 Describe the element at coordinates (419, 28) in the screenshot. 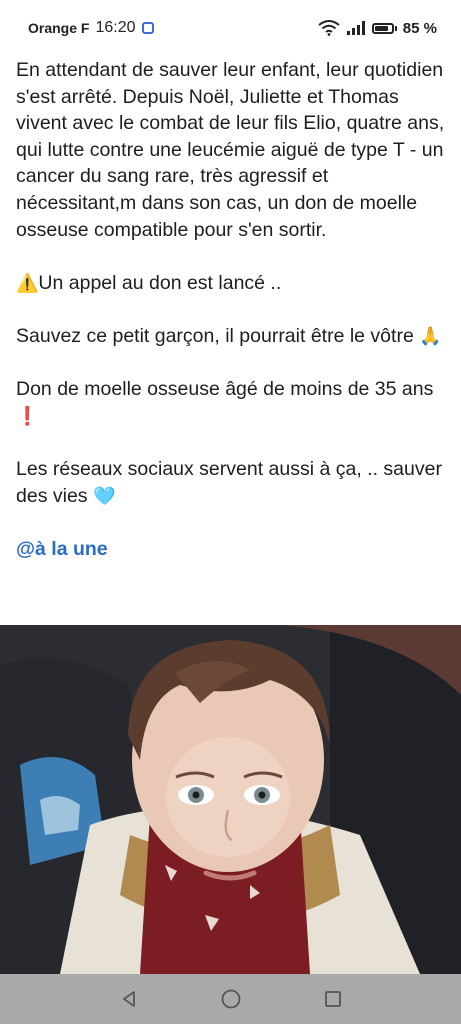

I see `battery-percent: 85 %` at that location.